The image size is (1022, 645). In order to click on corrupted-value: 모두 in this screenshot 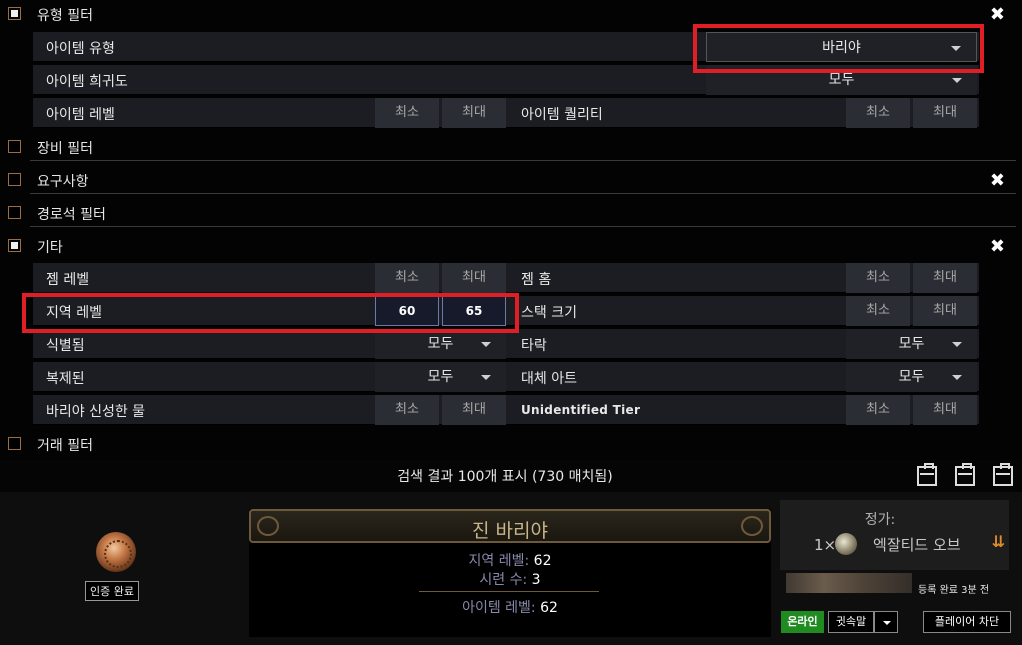, I will do `click(911, 344)`.